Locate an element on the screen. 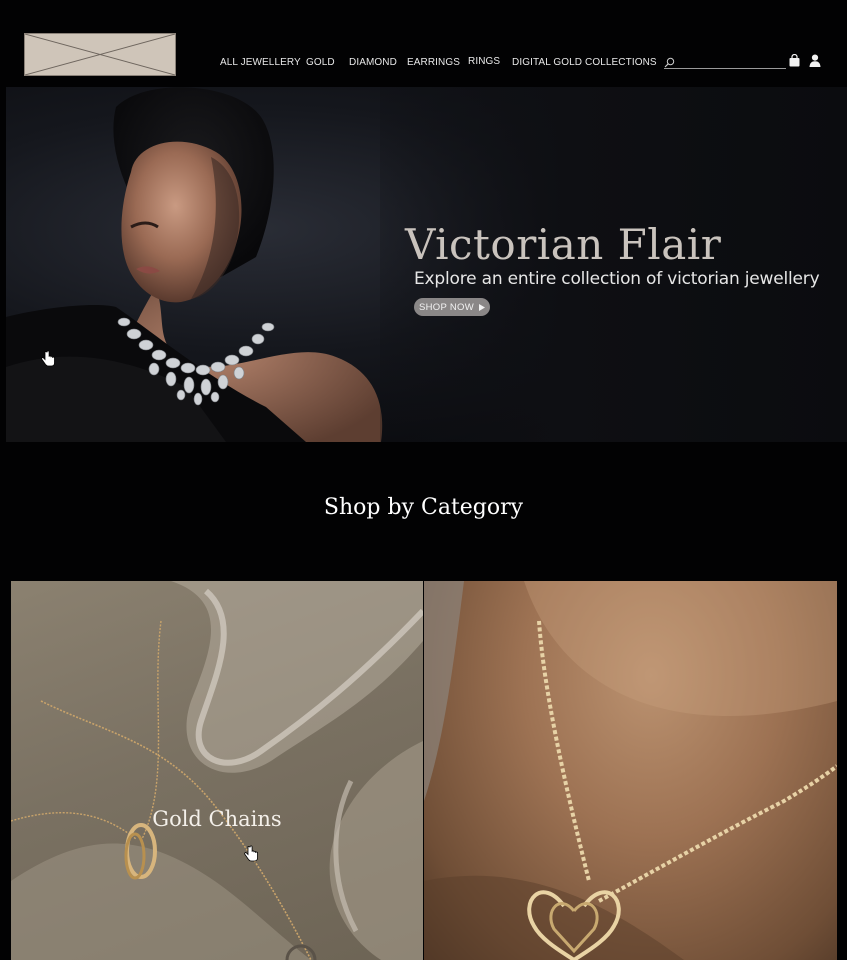  user-icon is located at coordinates (815, 63).